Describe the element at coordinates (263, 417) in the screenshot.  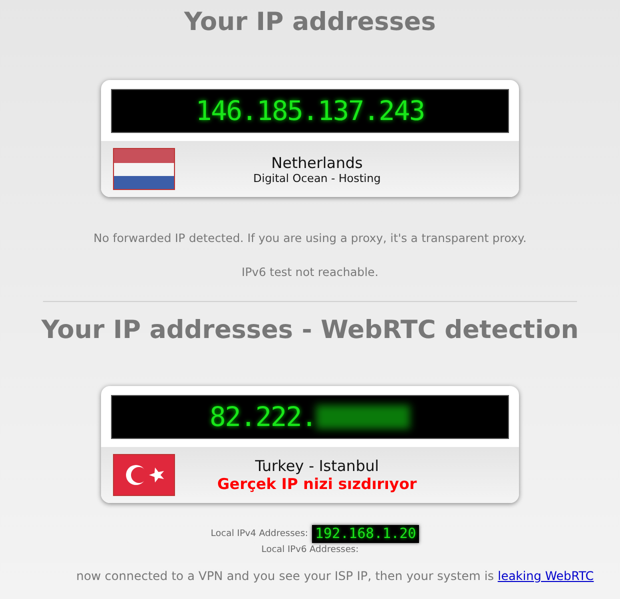
I see `ip-address: 82.222.` at that location.